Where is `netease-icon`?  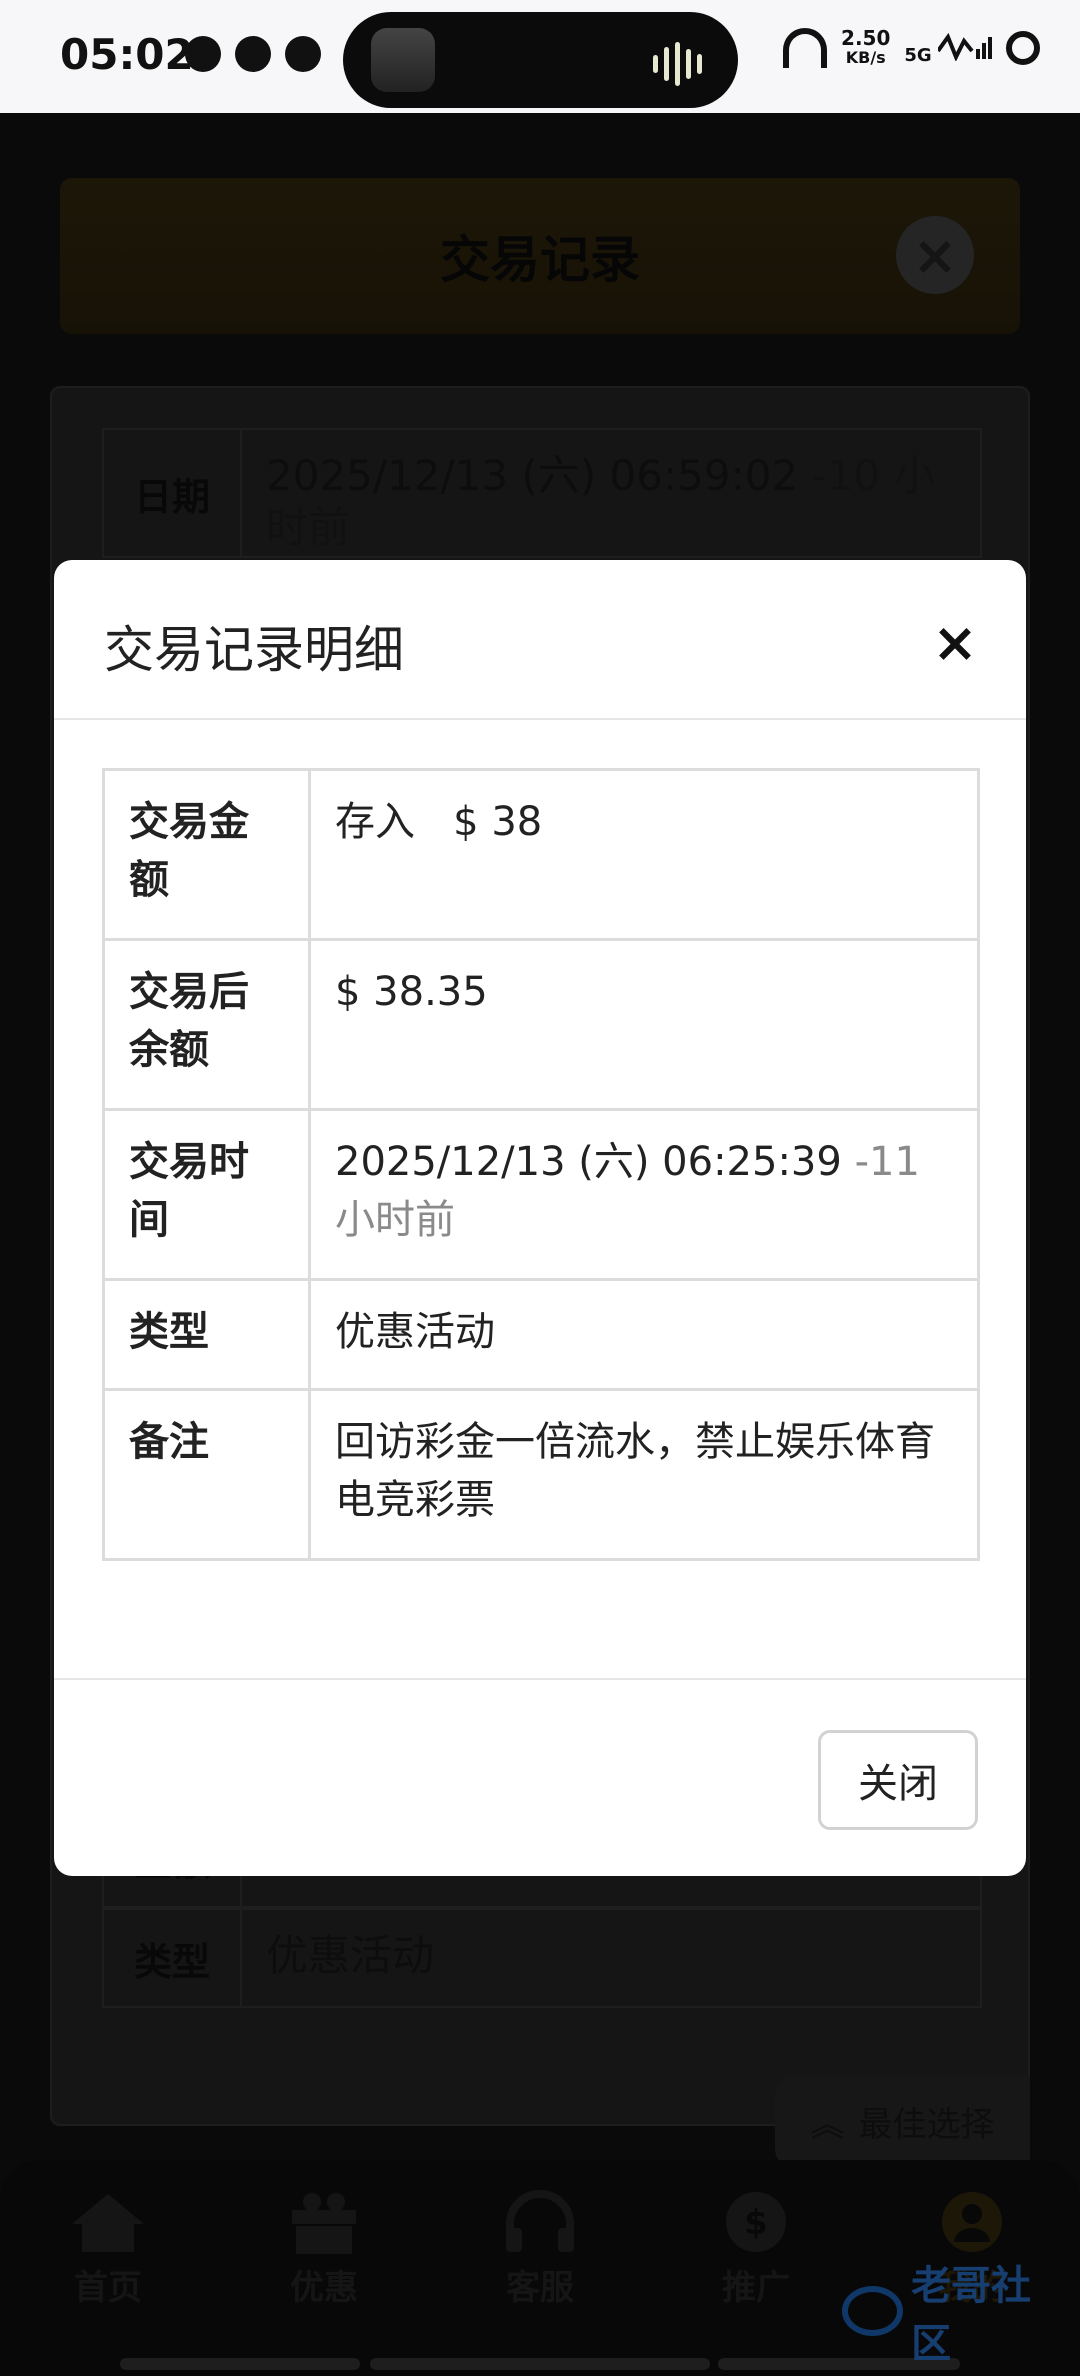 netease-icon is located at coordinates (303, 54).